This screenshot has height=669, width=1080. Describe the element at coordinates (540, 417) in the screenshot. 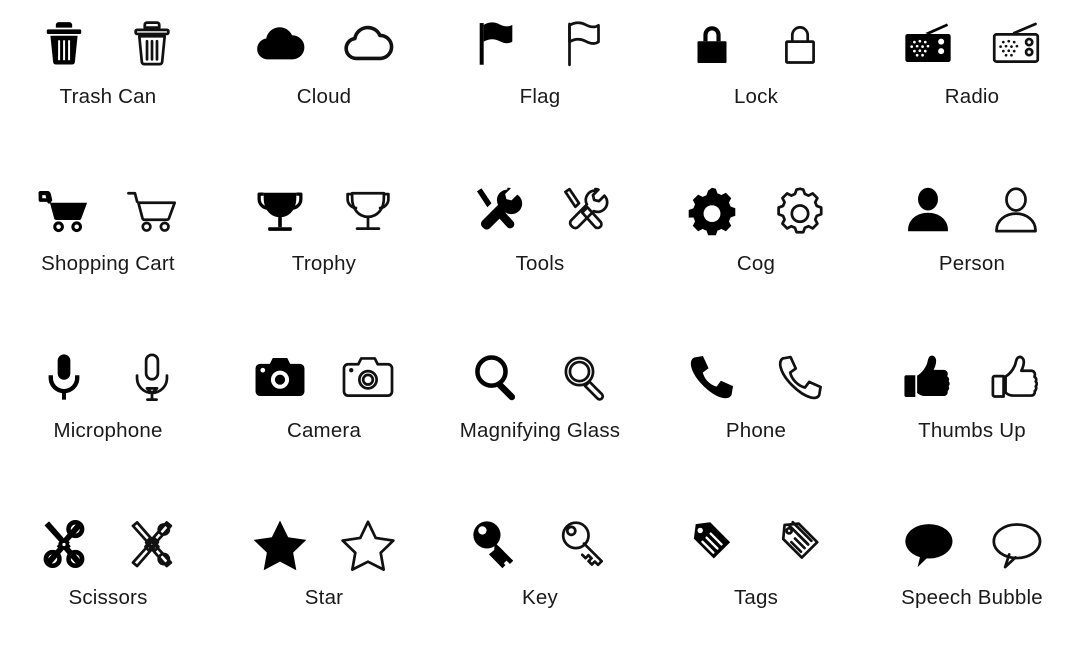

I see `icon-cell-magnifying-glass: Magnifying Glass` at that location.